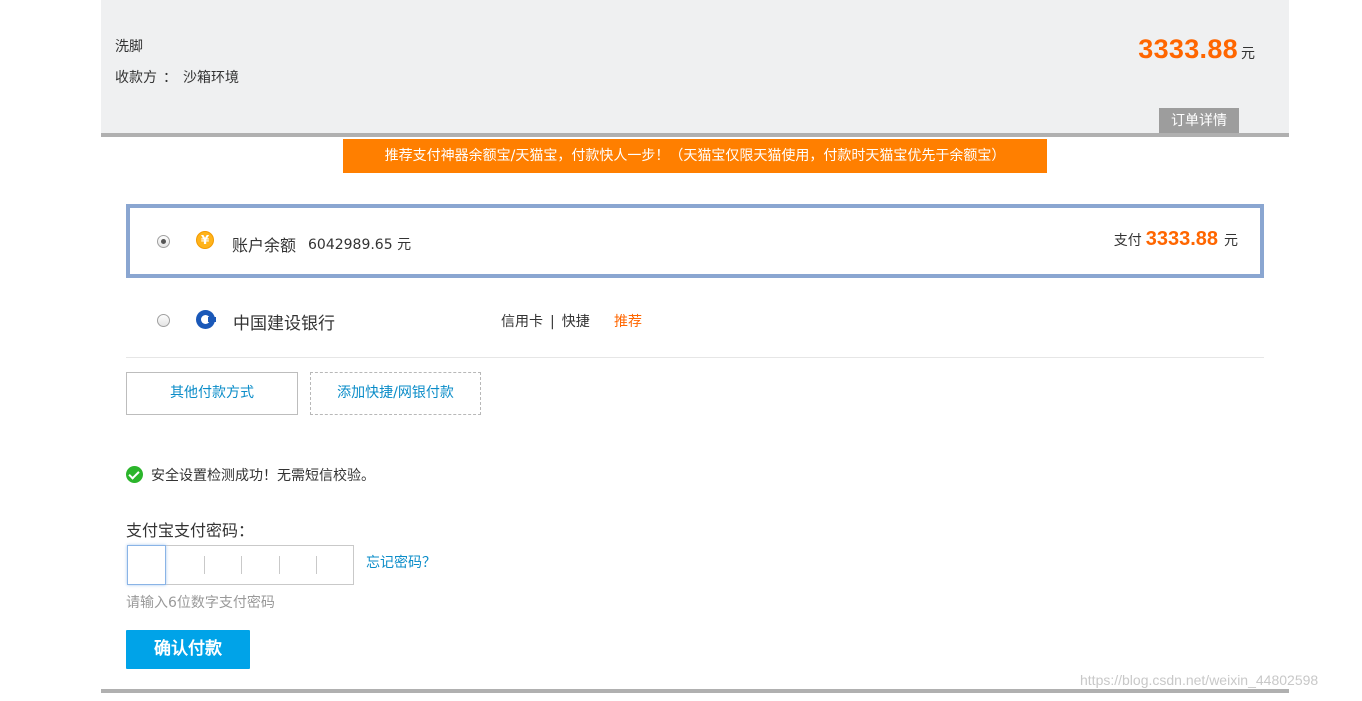 The image size is (1362, 701). I want to click on password-input, so click(240, 565).